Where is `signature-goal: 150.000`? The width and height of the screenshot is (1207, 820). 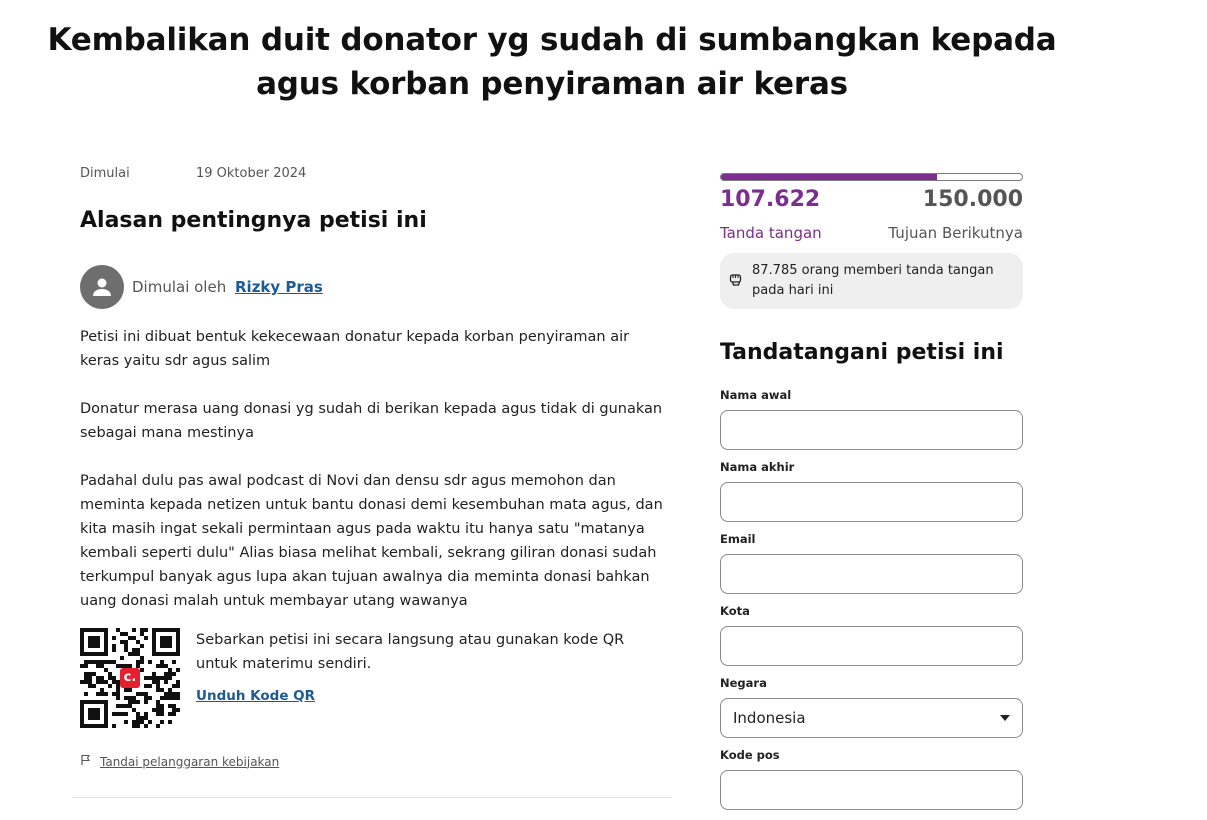 signature-goal: 150.000 is located at coordinates (972, 199).